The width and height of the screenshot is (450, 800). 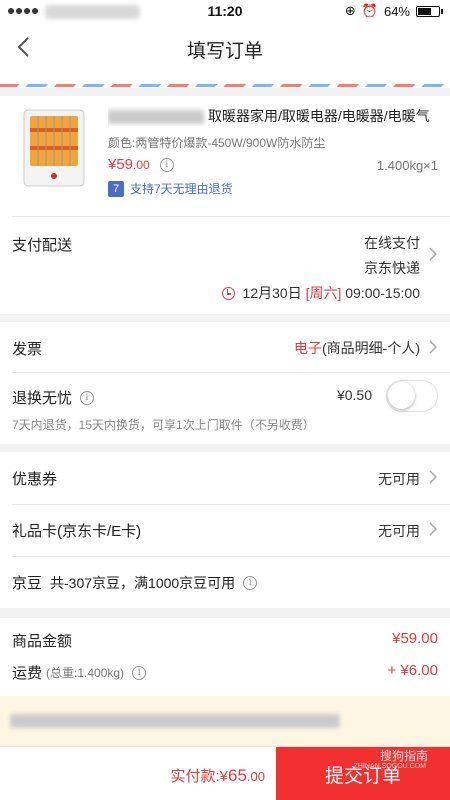 What do you see at coordinates (223, 776) in the screenshot?
I see `pay-symbol: ¥` at bounding box center [223, 776].